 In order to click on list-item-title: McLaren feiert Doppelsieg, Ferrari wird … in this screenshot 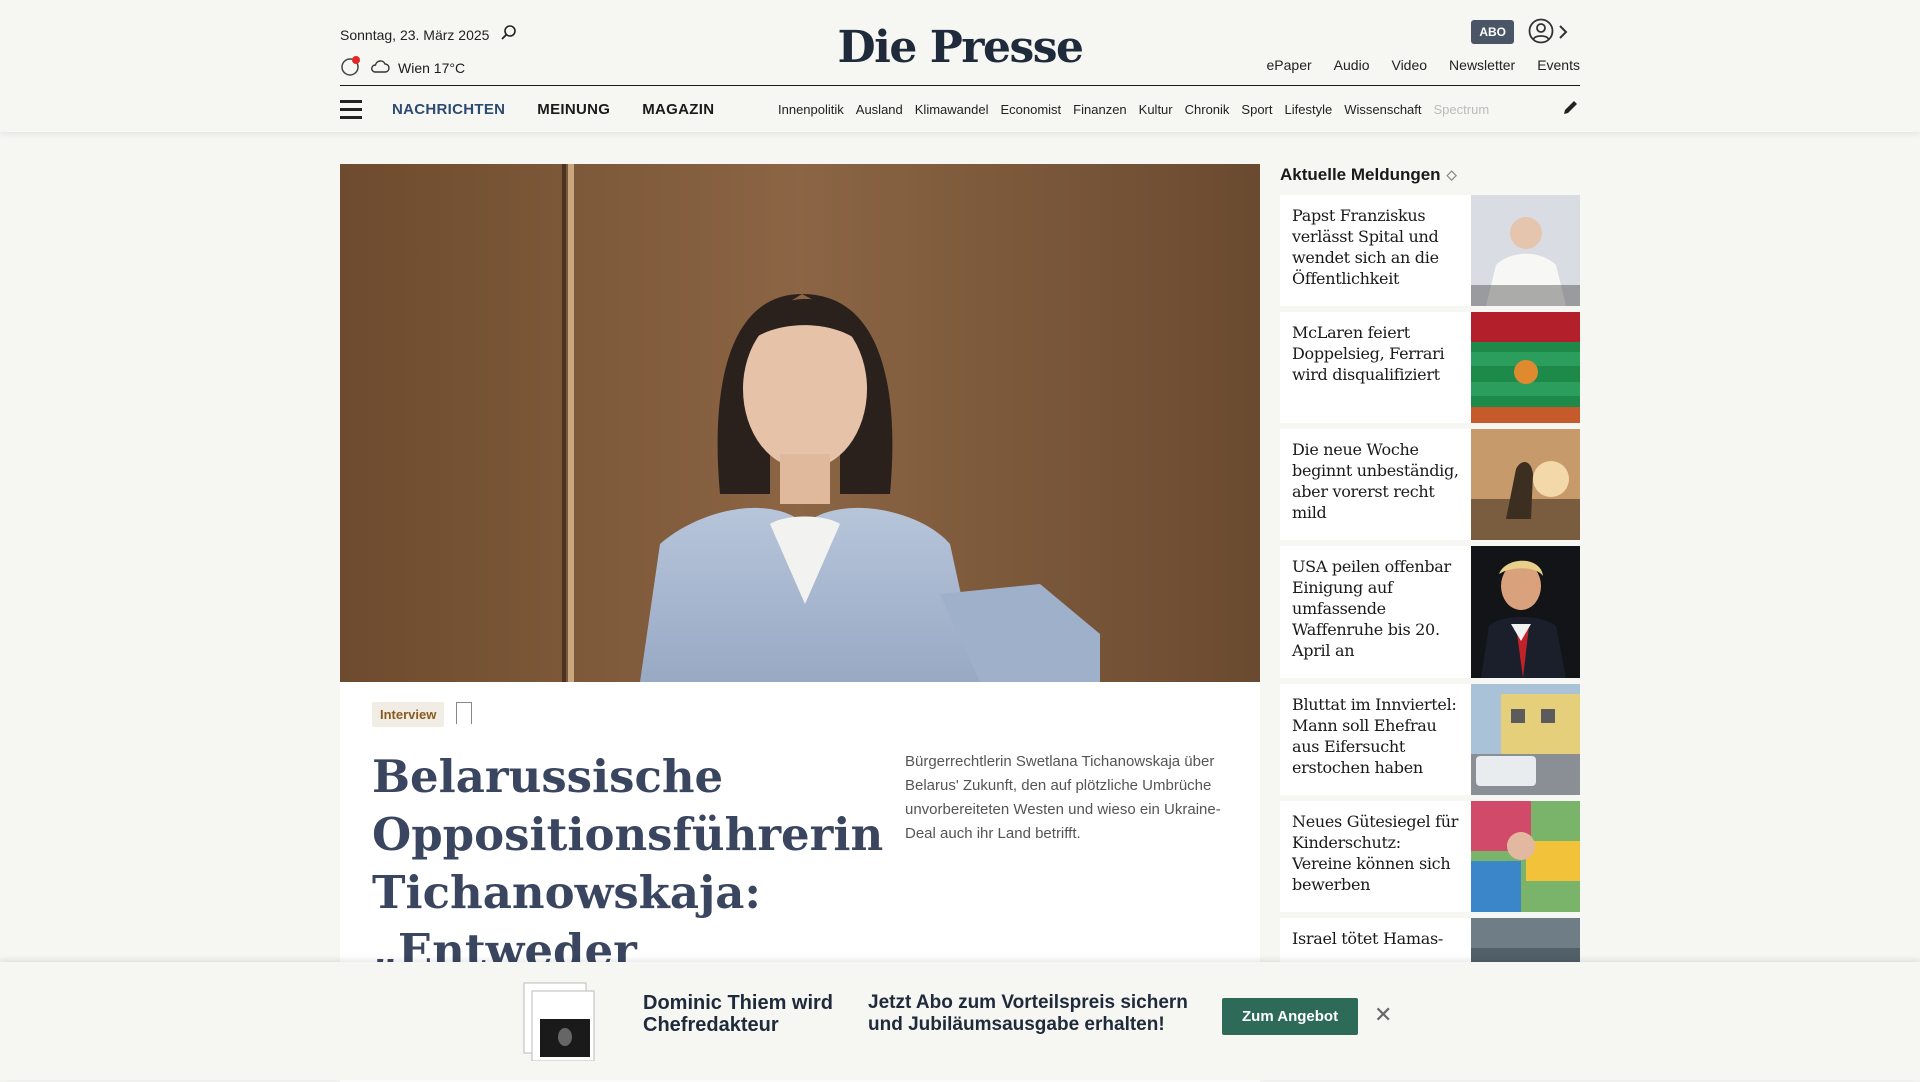, I will do `click(1368, 353)`.